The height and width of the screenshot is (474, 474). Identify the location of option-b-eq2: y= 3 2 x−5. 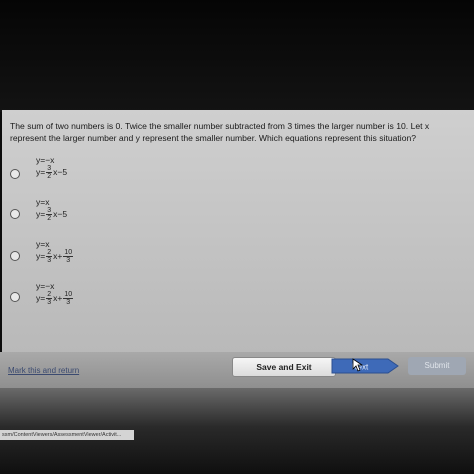
(52, 214).